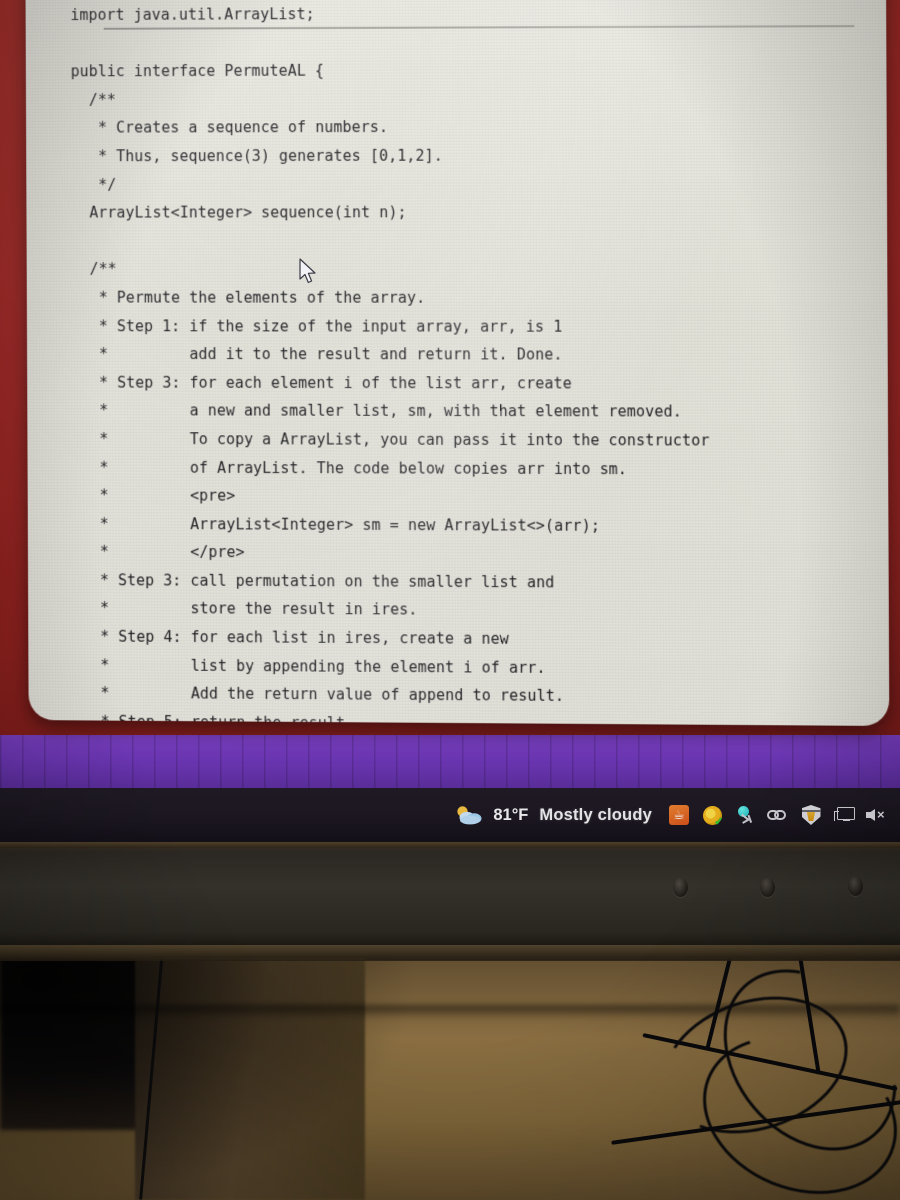 The width and height of the screenshot is (900, 1200). I want to click on desk-shadow, so click(210, 1077).